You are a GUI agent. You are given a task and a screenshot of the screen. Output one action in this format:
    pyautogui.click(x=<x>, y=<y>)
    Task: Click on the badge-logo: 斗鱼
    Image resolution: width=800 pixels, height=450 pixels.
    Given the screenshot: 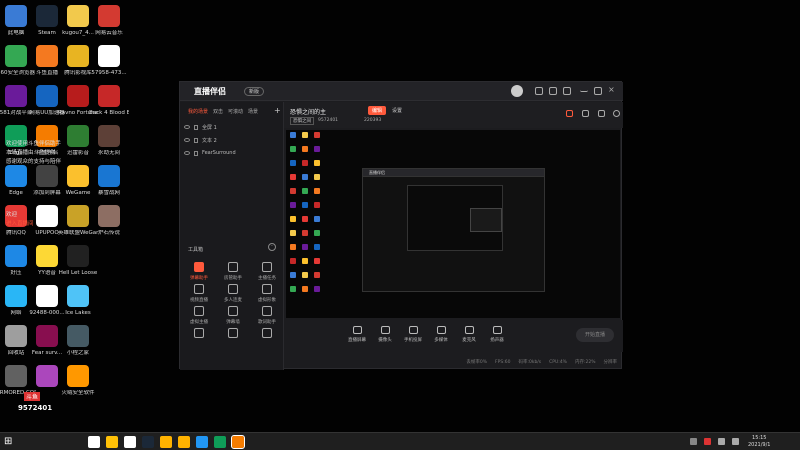 What is the action you would take?
    pyautogui.click(x=32, y=396)
    